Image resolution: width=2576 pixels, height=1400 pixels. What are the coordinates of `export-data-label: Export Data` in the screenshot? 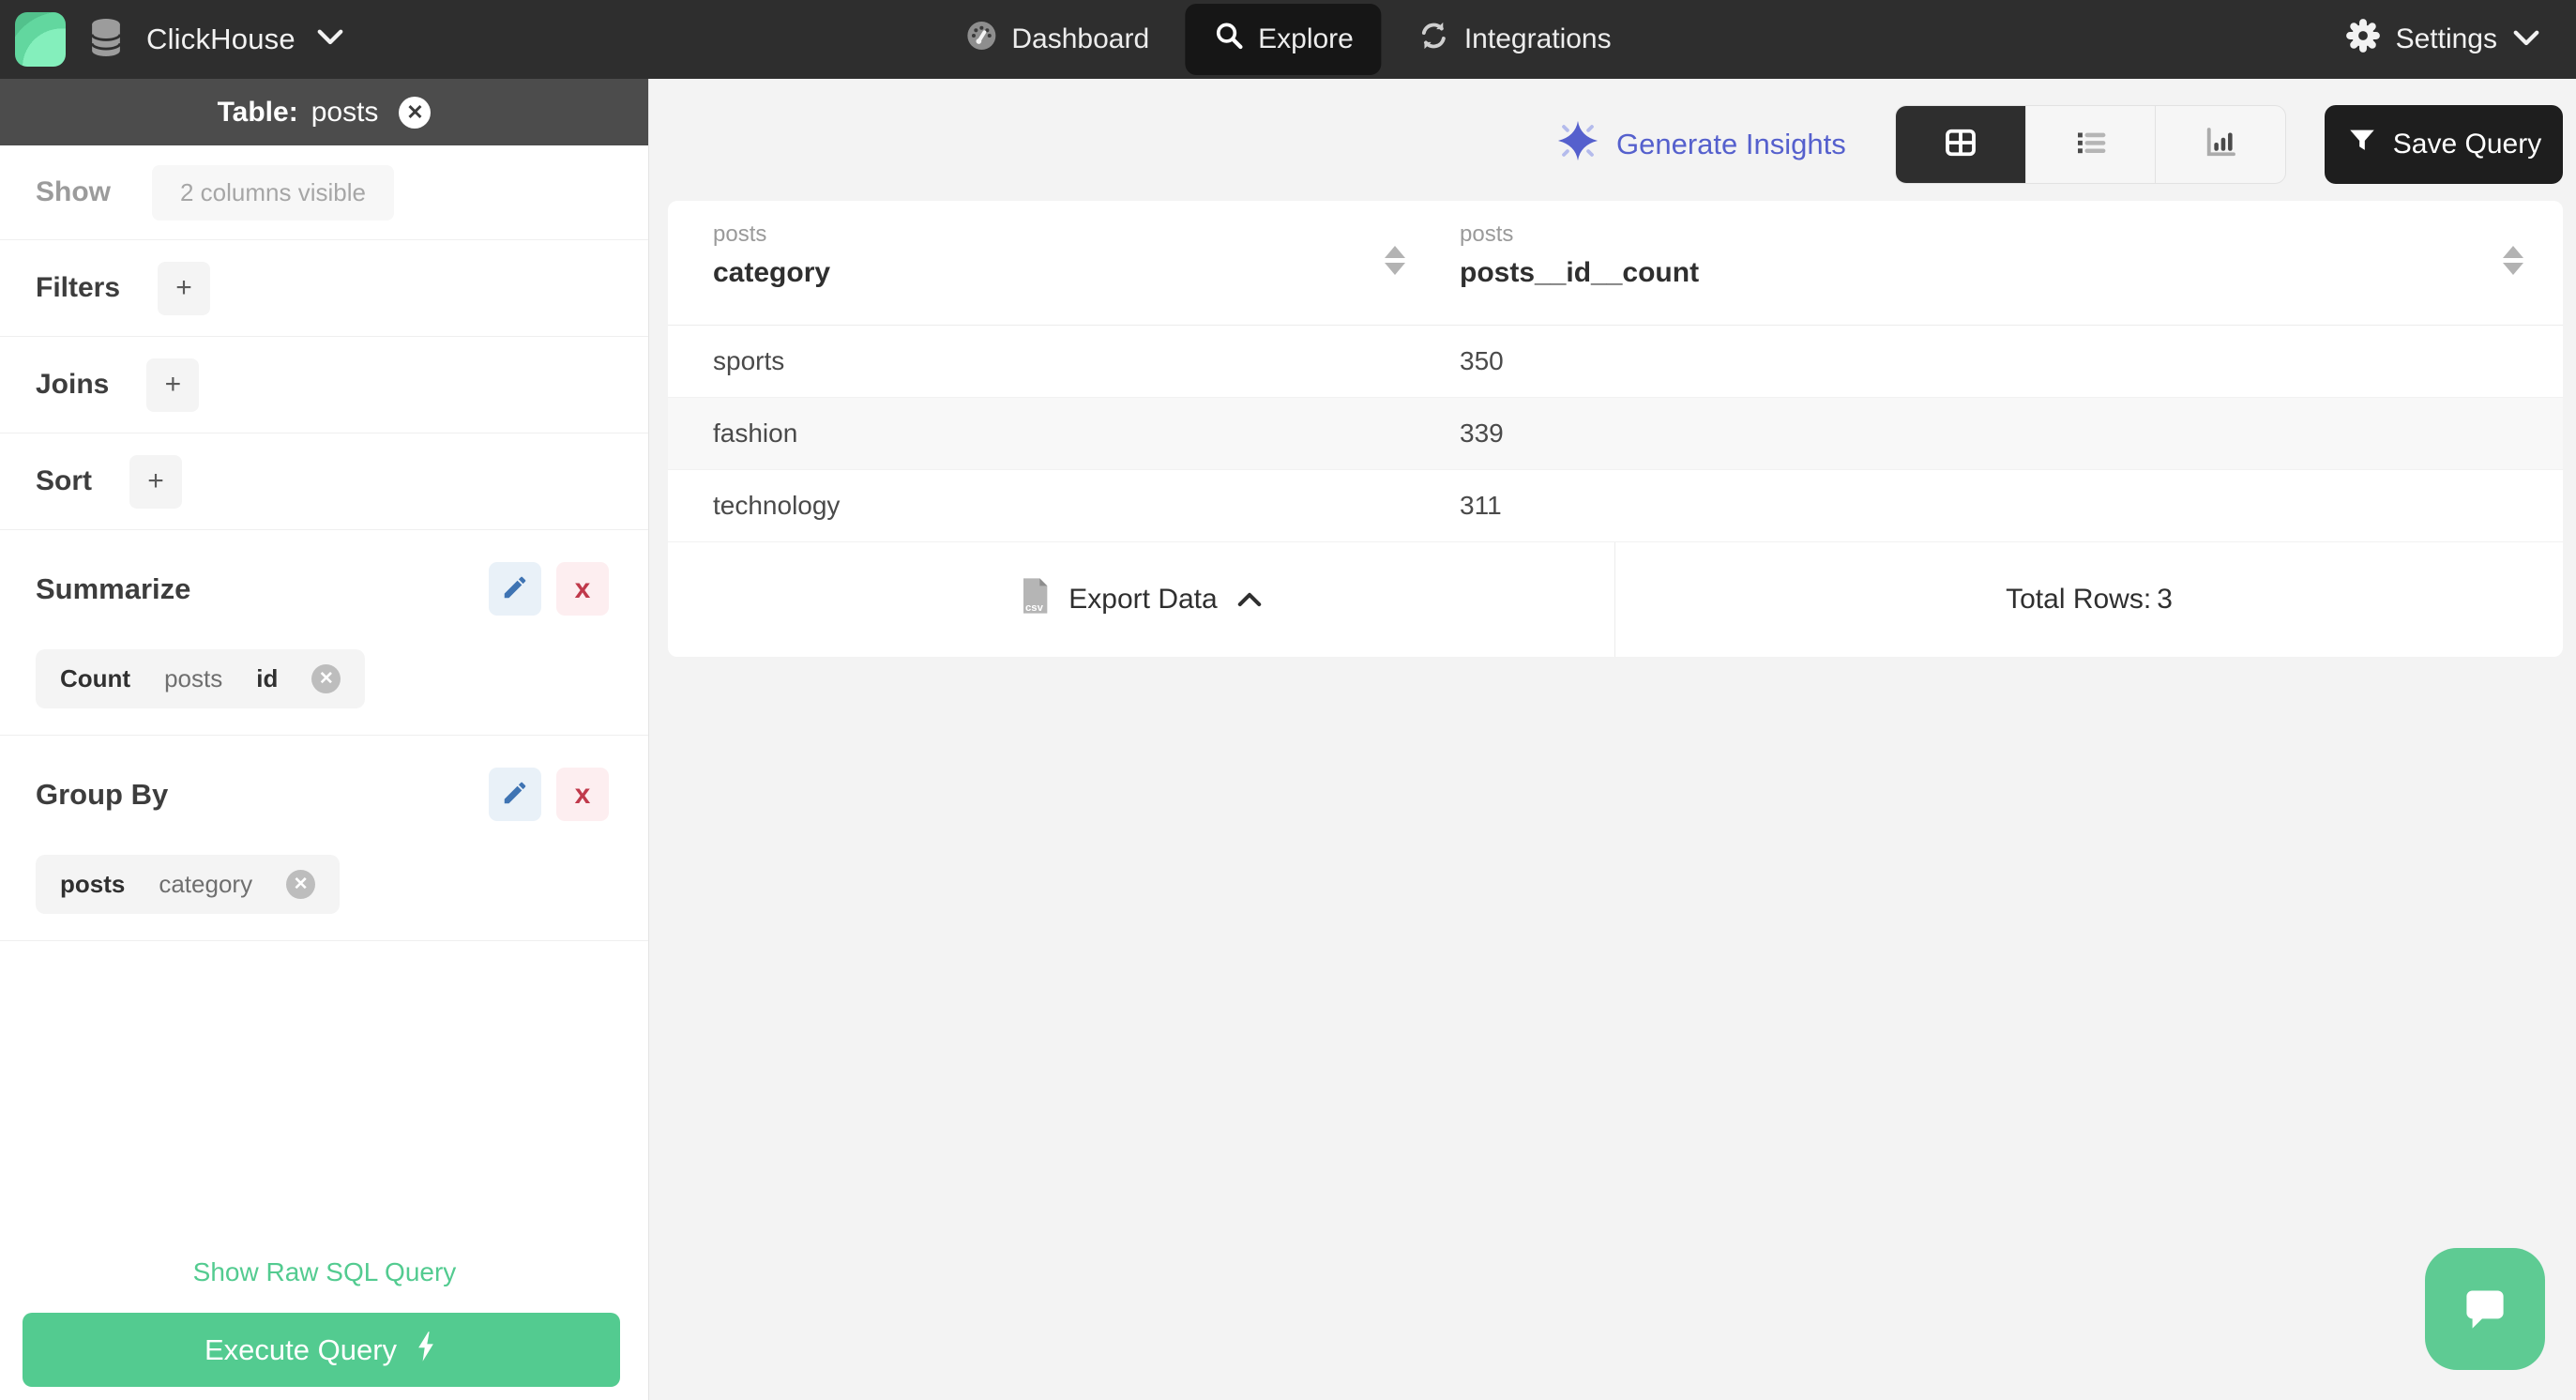 It's located at (1143, 599).